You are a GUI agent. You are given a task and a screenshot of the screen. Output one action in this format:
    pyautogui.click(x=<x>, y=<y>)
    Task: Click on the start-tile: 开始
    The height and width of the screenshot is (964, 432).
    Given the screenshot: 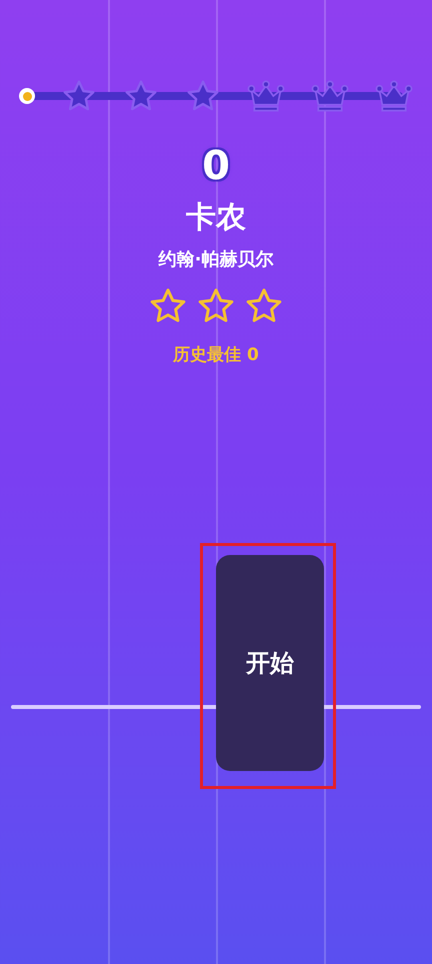 What is the action you would take?
    pyautogui.click(x=270, y=663)
    